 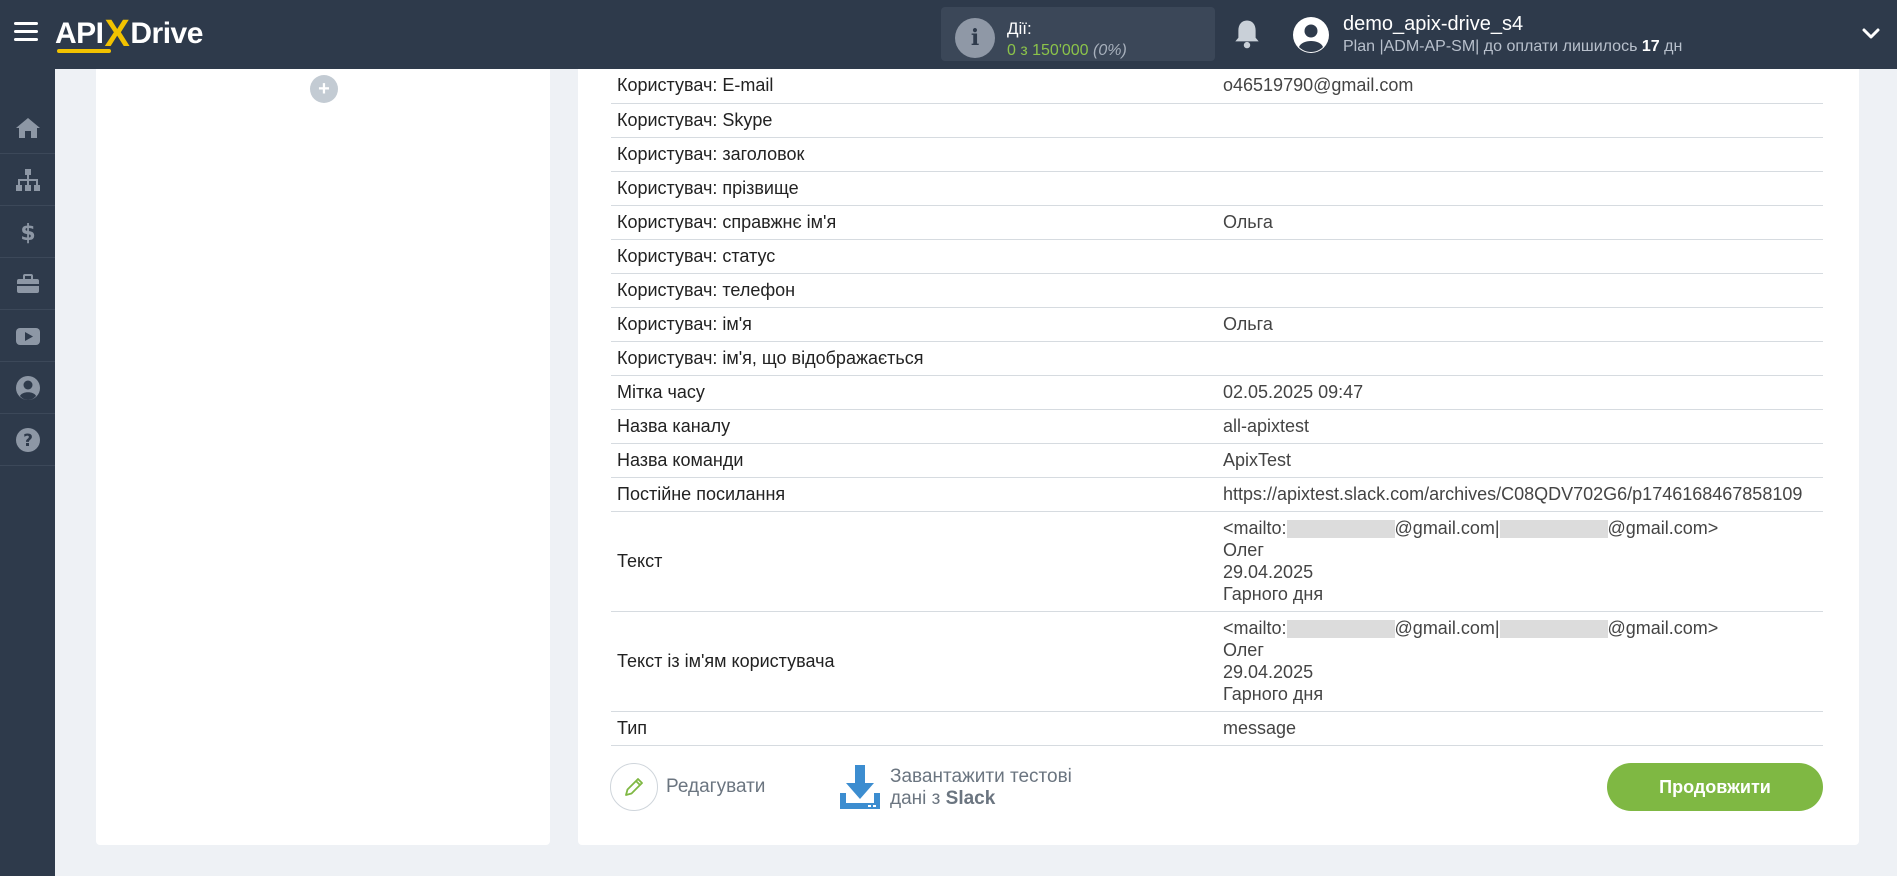 I want to click on field-value: 02.05.2025 09:47, so click(x=1520, y=392).